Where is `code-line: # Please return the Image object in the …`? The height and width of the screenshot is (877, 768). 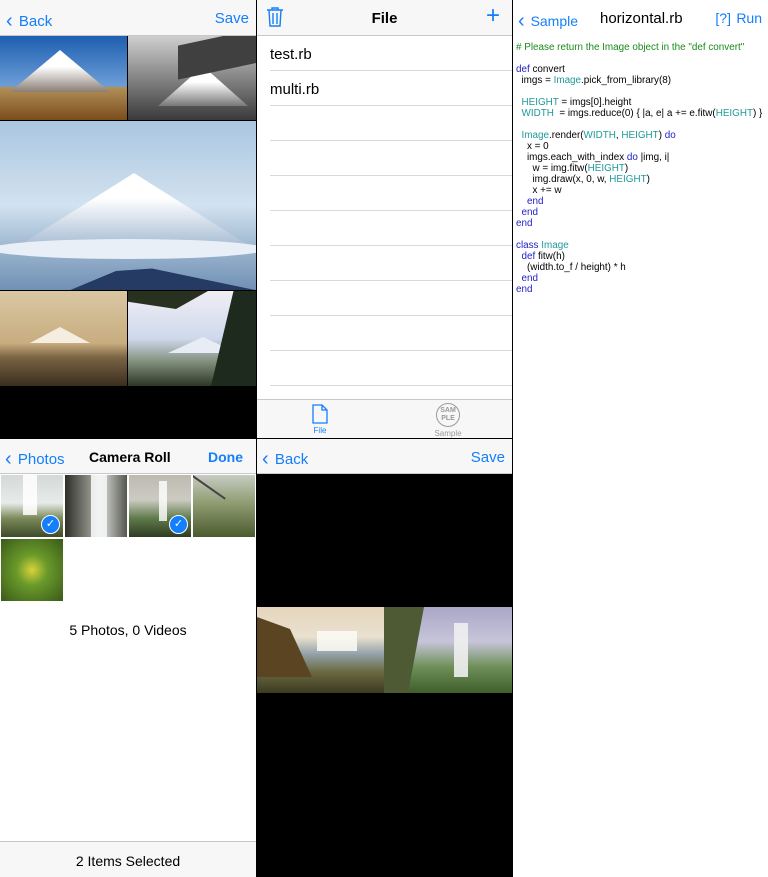
code-line: # Please return the Image object in the … is located at coordinates (630, 47).